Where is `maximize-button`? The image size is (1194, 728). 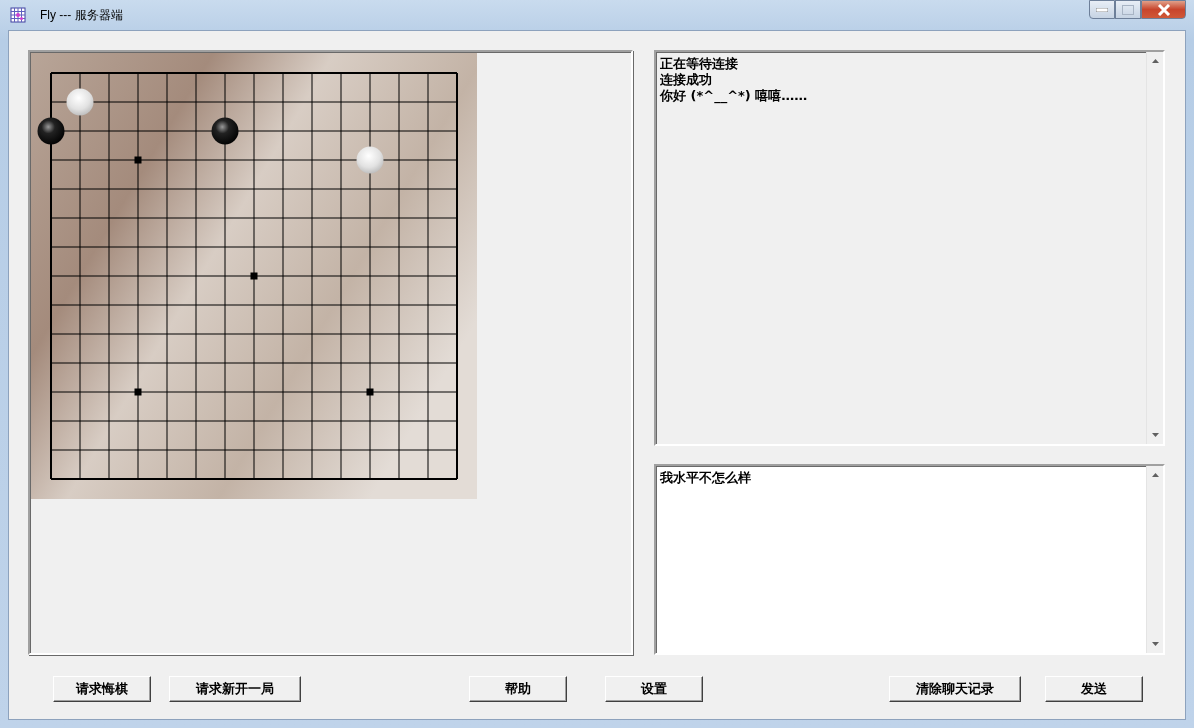
maximize-button is located at coordinates (1128, 9).